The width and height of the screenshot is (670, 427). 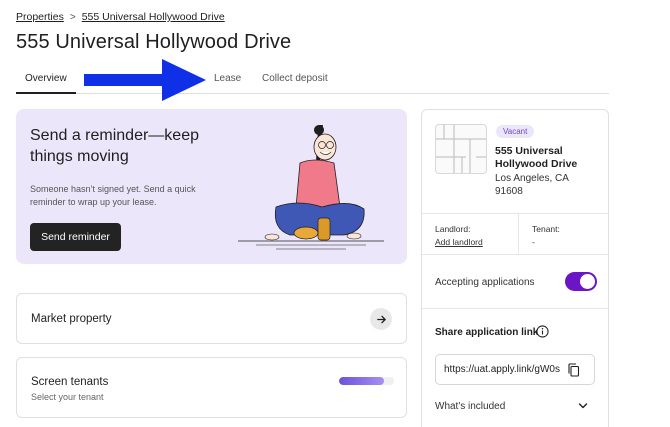 What do you see at coordinates (154, 42) in the screenshot?
I see `page-title: 555 Universal Hollywood Drive` at bounding box center [154, 42].